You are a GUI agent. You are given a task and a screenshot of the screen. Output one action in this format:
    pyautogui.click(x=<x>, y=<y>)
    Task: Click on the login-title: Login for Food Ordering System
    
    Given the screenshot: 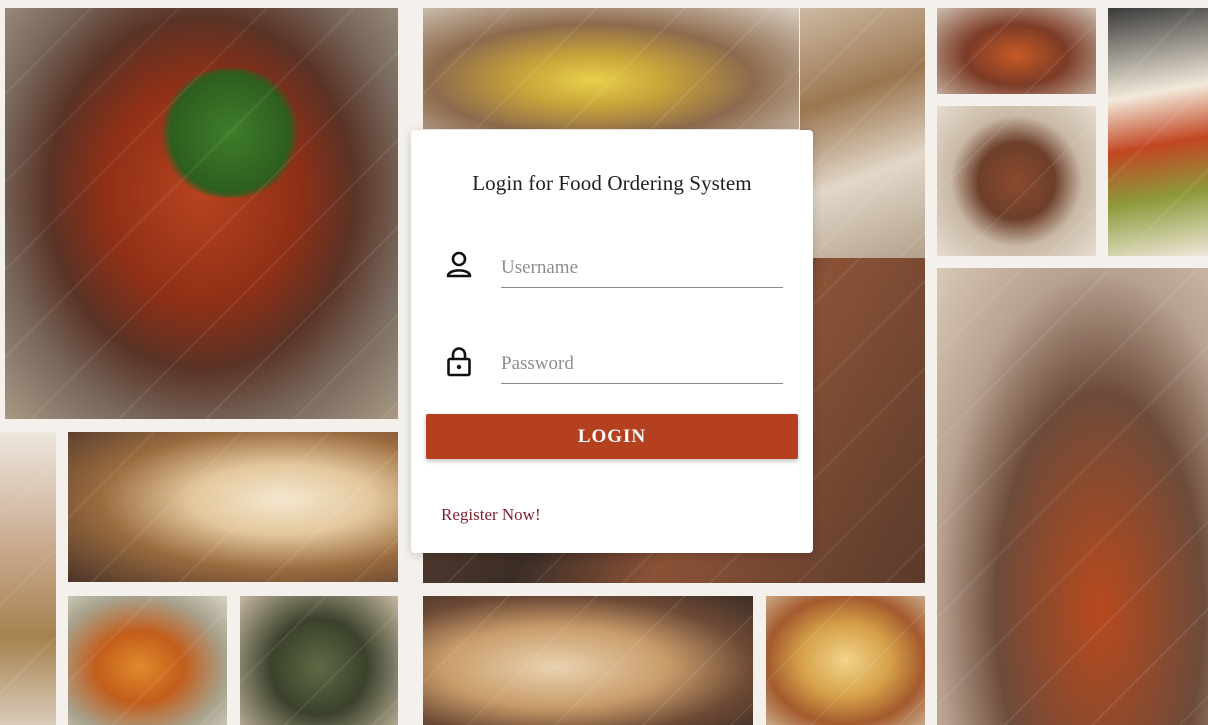 What is the action you would take?
    pyautogui.click(x=612, y=183)
    